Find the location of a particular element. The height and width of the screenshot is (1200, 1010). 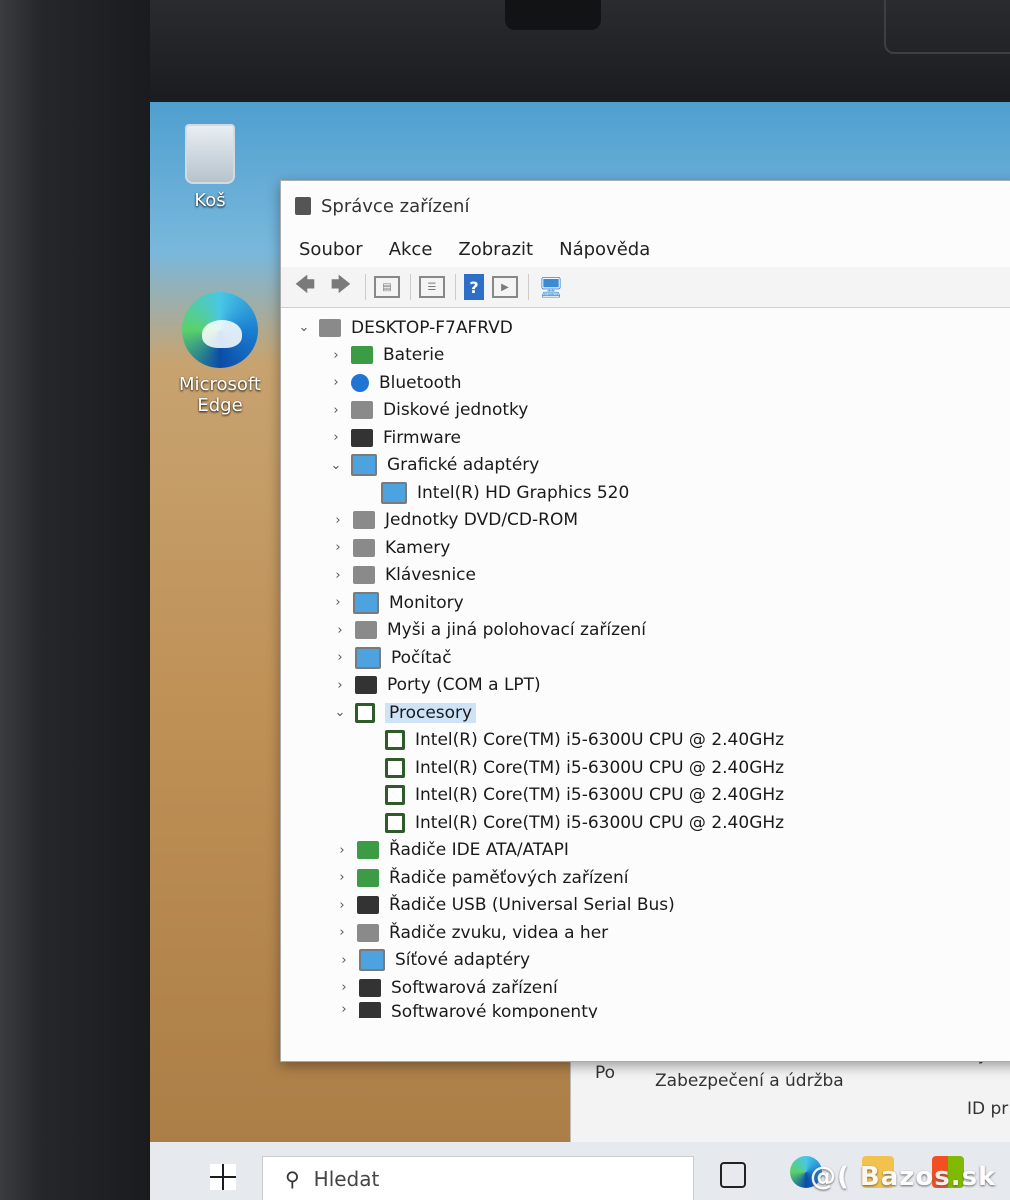

forward-arrow-icon: 🡆 is located at coordinates (341, 286).